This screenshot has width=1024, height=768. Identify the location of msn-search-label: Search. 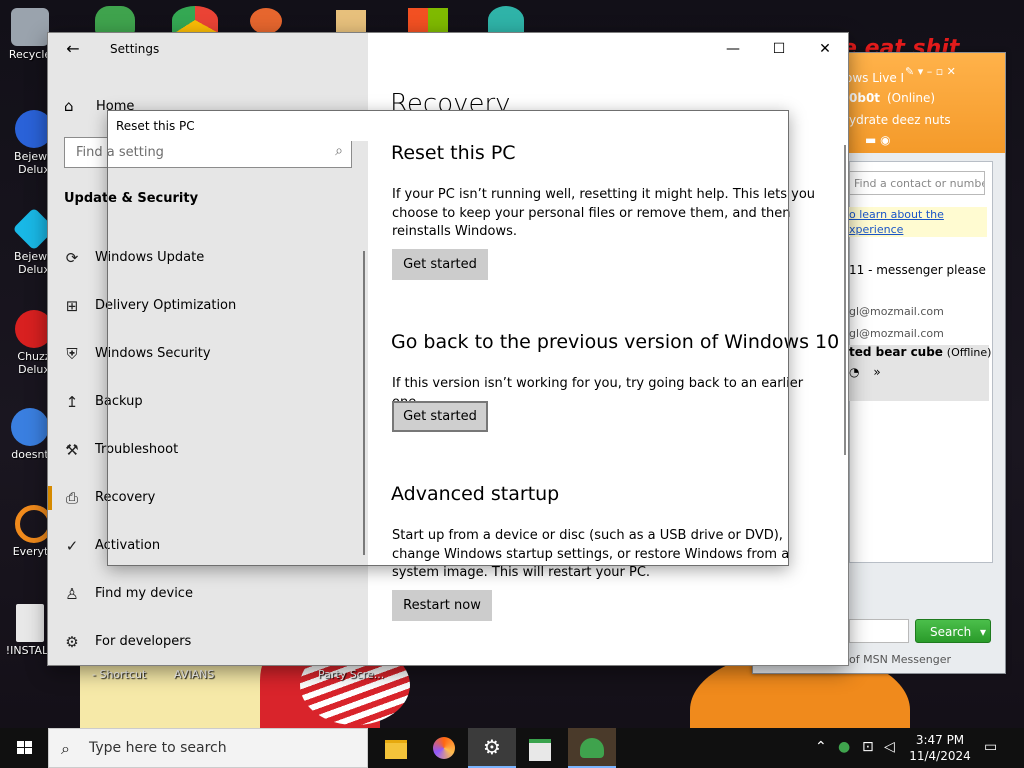
(951, 632).